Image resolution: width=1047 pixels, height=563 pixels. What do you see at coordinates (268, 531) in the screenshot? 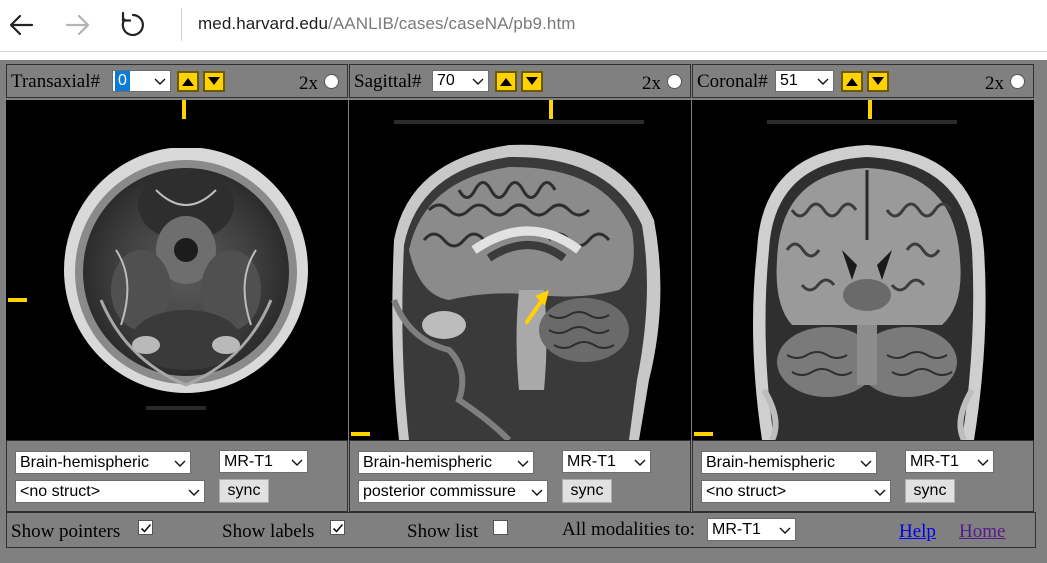
I see `show-labels-label: Show labels` at bounding box center [268, 531].